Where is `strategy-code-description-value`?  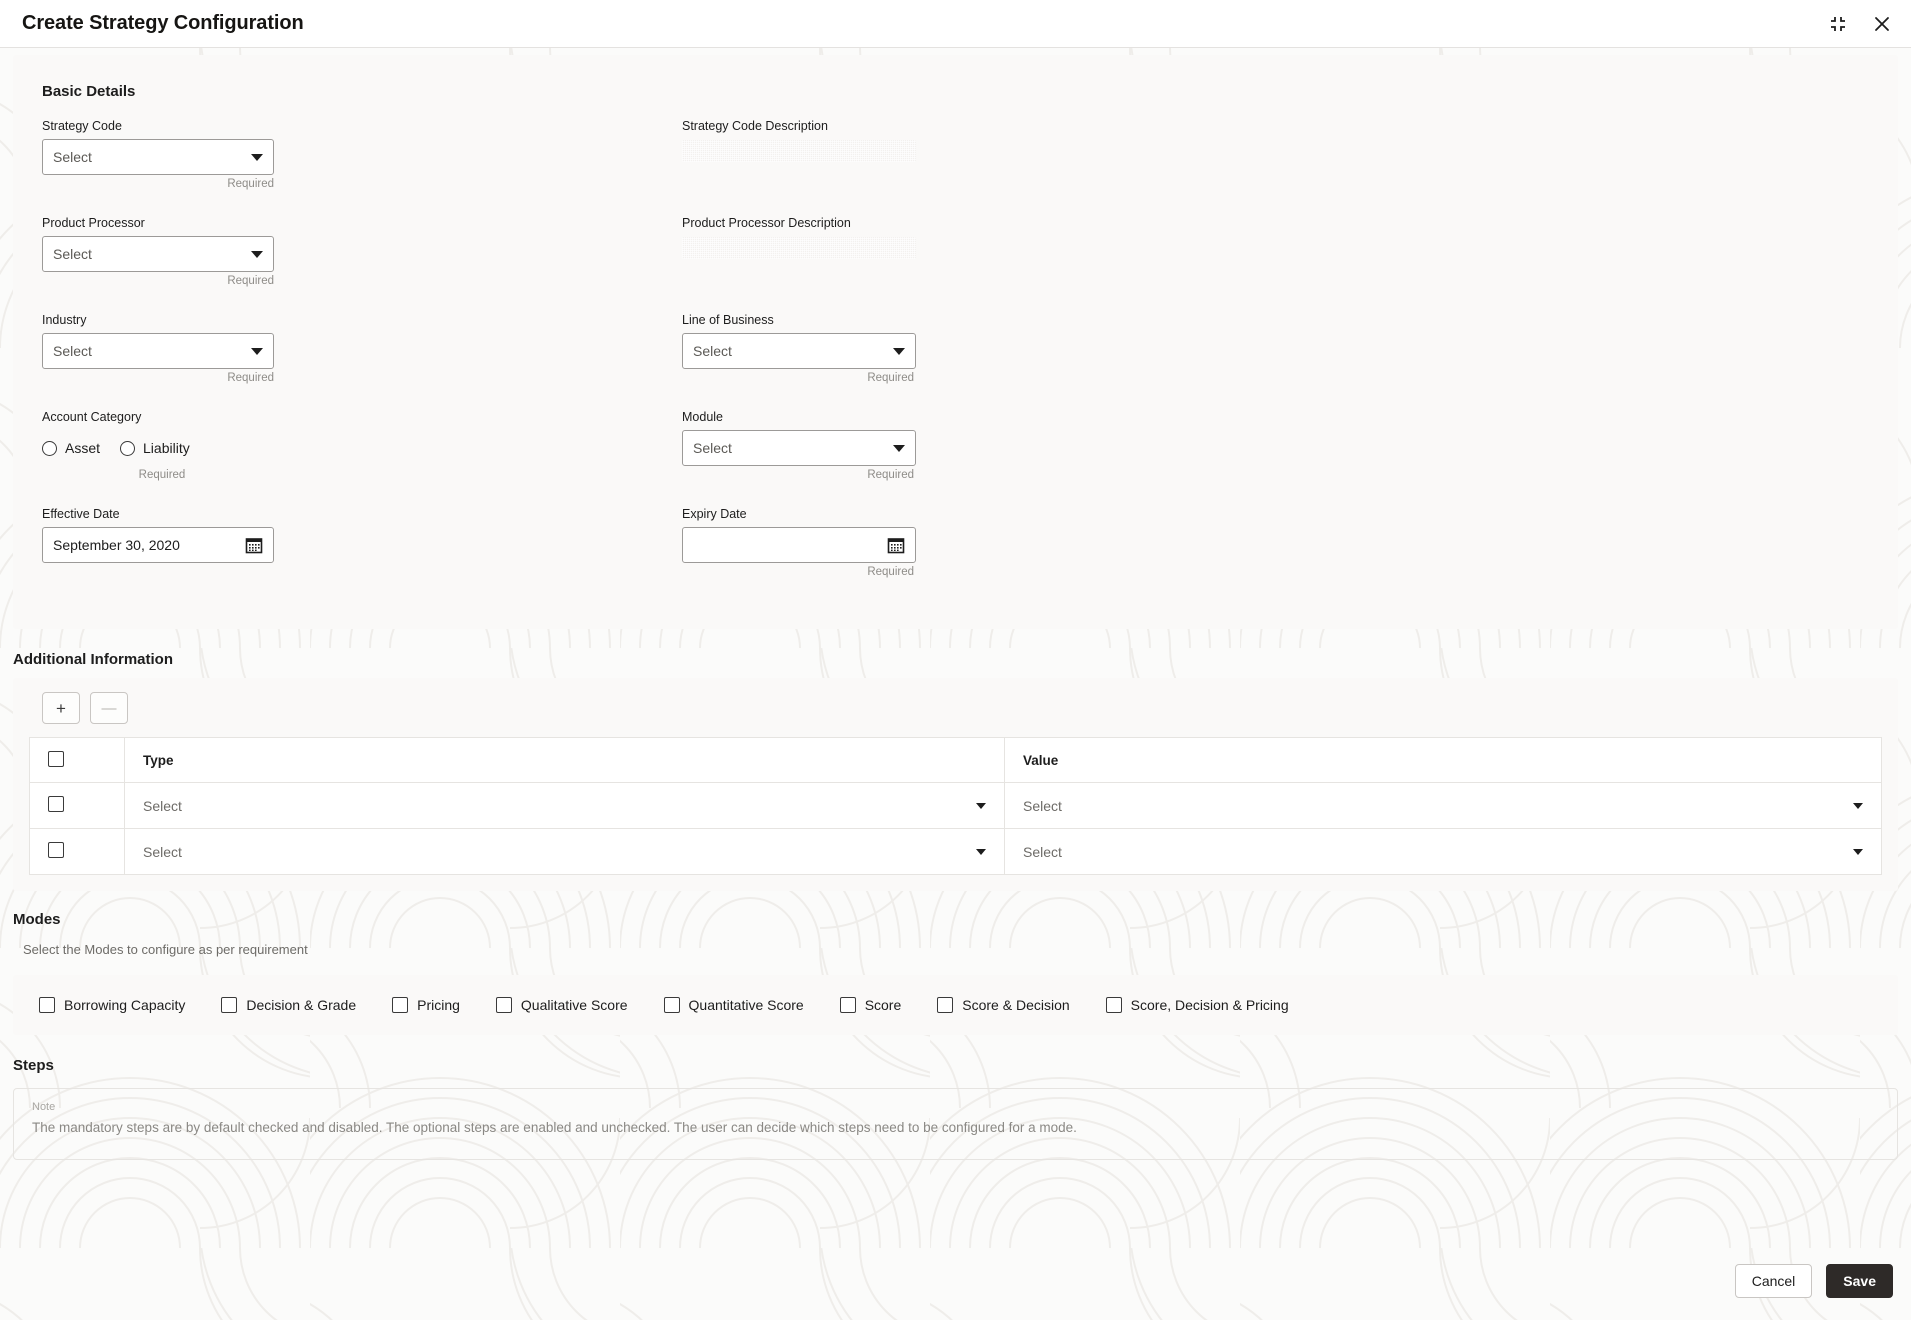
strategy-code-description-value is located at coordinates (799, 151).